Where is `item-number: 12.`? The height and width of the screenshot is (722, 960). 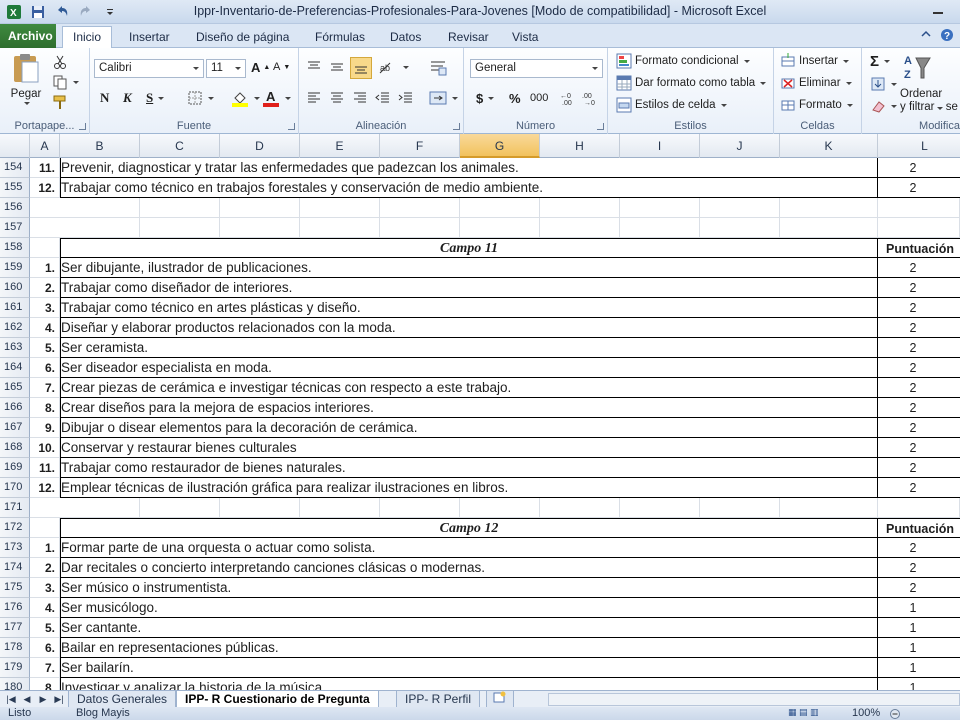 item-number: 12. is located at coordinates (45, 488).